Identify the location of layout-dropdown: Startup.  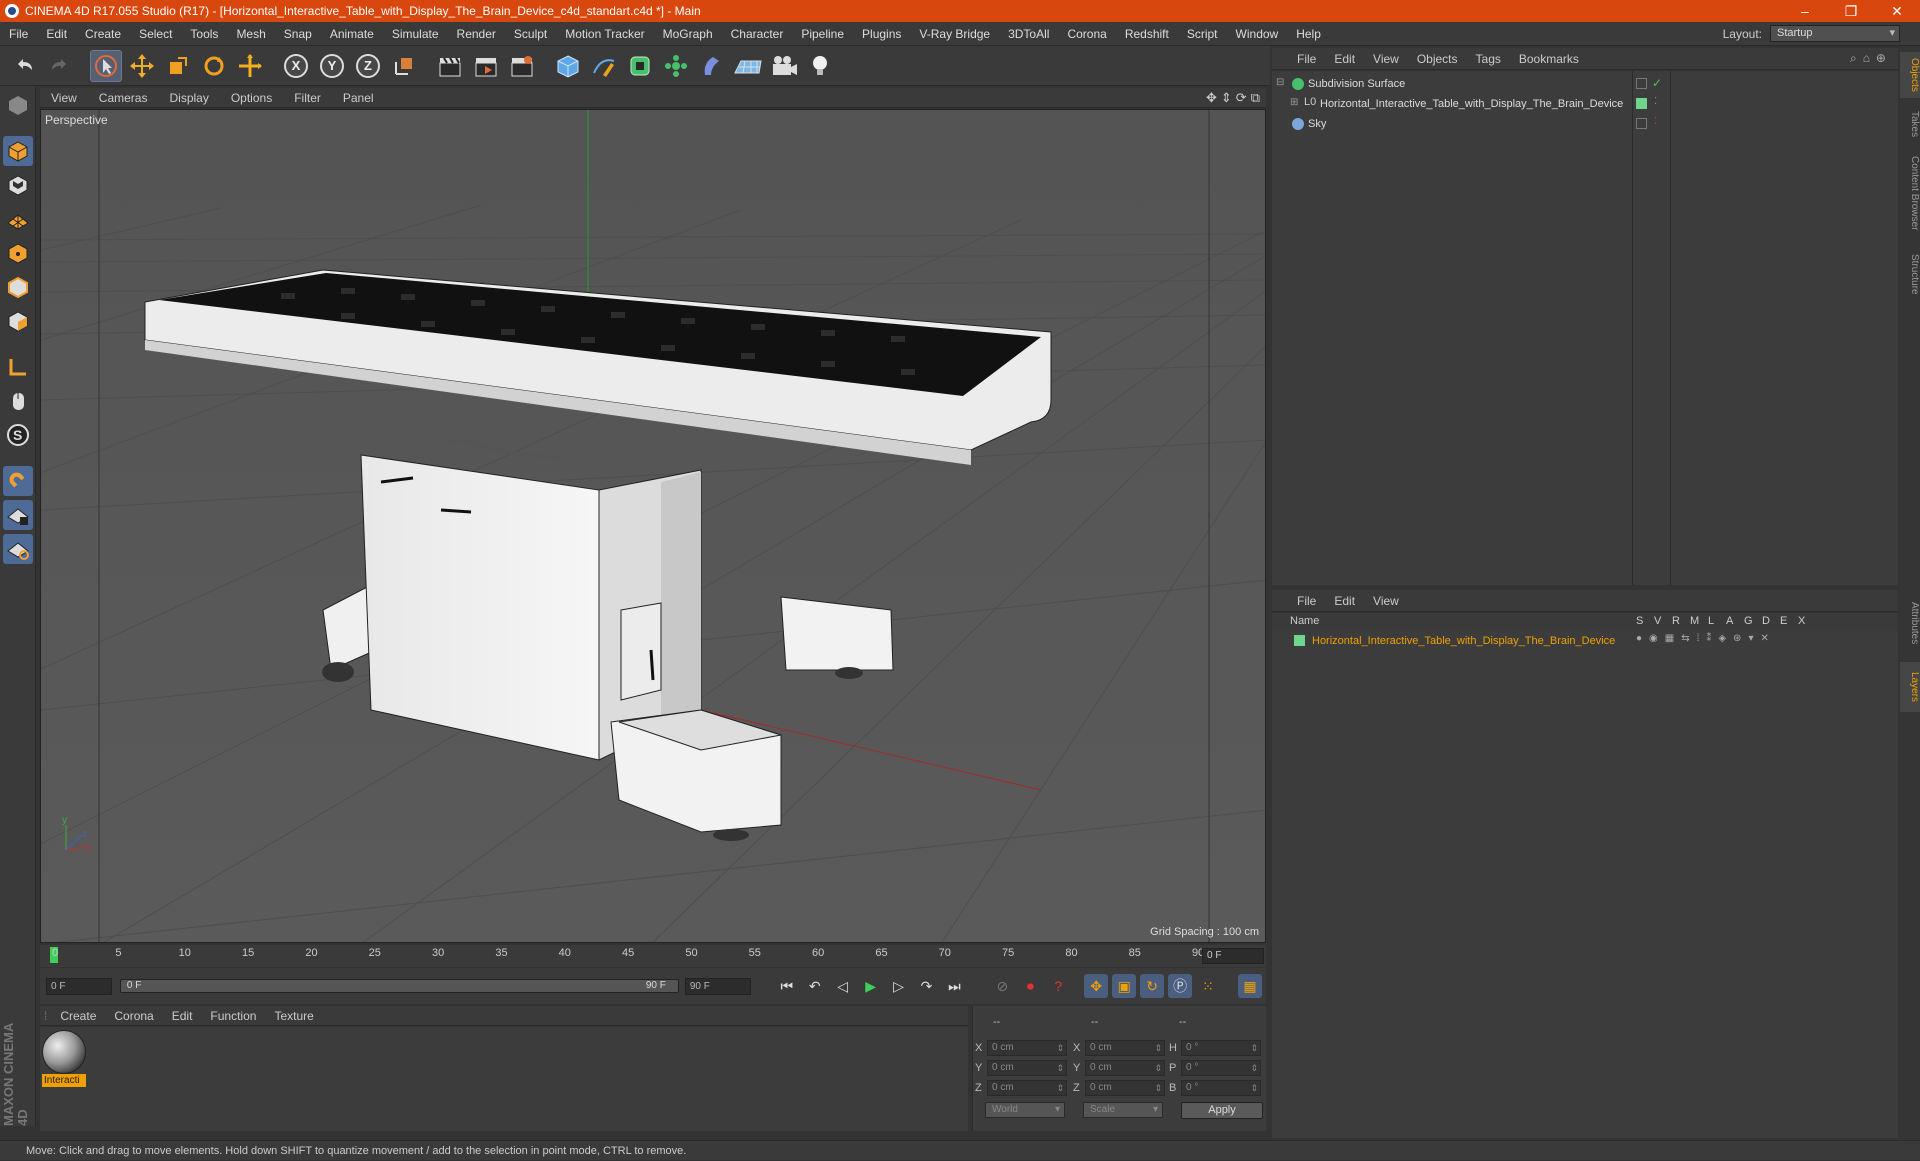
(1835, 33).